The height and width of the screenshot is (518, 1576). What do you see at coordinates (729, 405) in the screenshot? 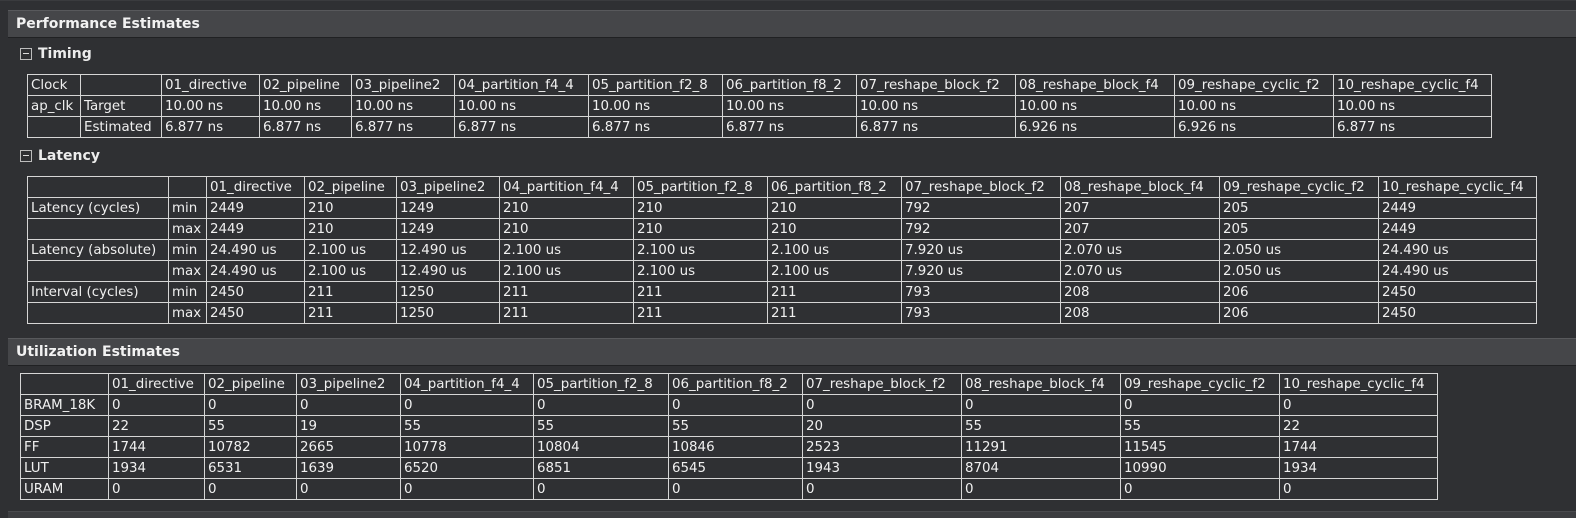
I see `utilization-row: BRAM_18K 0 0 0 0 0 0 0 0 0 0` at bounding box center [729, 405].